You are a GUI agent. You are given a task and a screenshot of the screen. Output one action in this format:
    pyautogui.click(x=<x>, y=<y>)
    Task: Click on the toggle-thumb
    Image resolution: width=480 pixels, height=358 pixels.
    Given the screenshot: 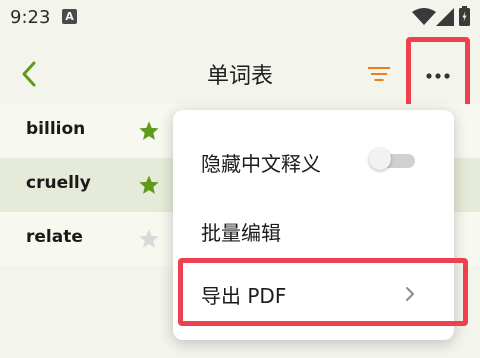 What is the action you would take?
    pyautogui.click(x=380, y=159)
    